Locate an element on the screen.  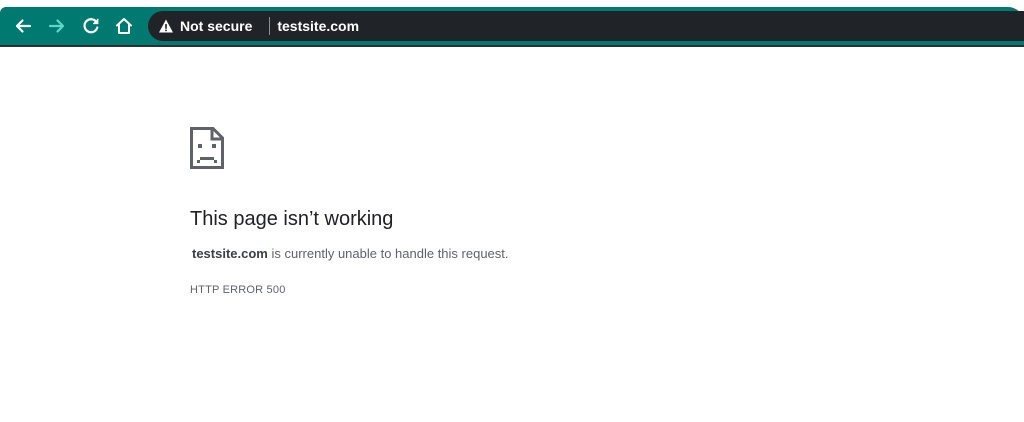
back-button is located at coordinates (23, 26).